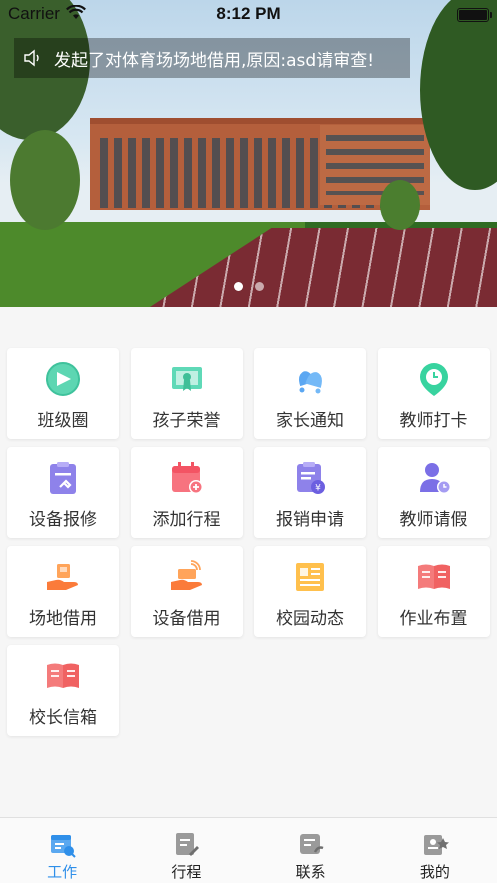 The image size is (497, 883). I want to click on tile-teacher-leave: 教师请假, so click(433, 492).